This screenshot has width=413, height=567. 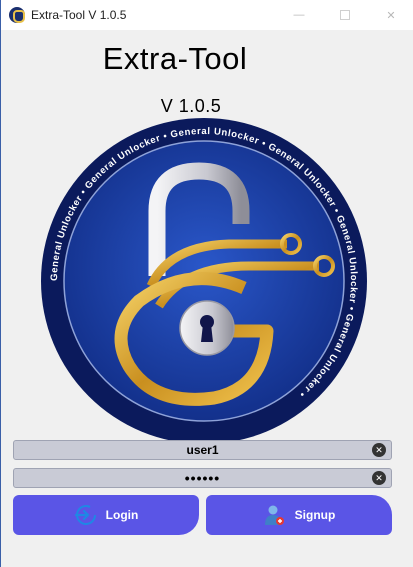 What do you see at coordinates (79, 15) in the screenshot?
I see `window-title: Extra-Tool V 1.0.5` at bounding box center [79, 15].